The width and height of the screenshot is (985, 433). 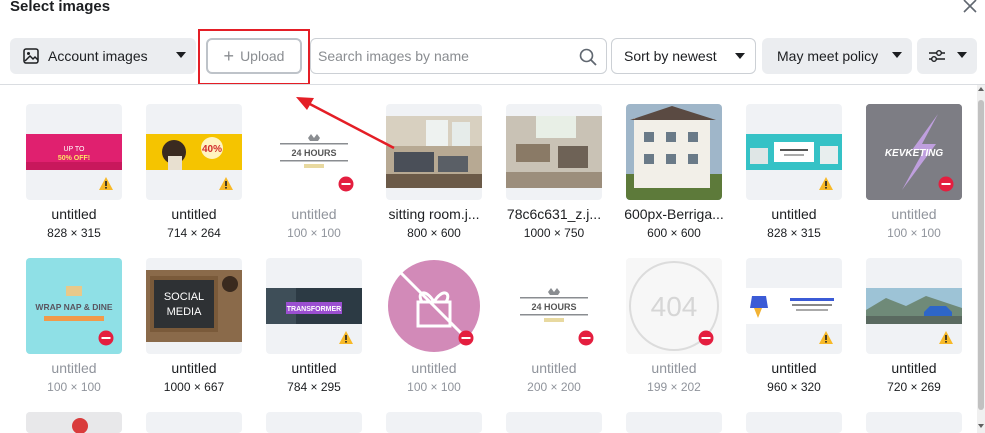 I want to click on thumb-text: TRANSFORMER, so click(x=314, y=309).